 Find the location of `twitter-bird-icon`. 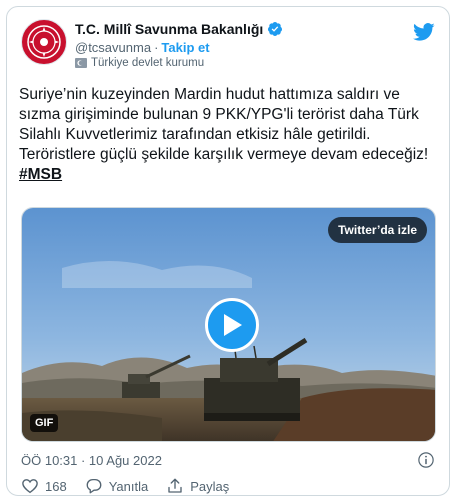

twitter-bird-icon is located at coordinates (424, 32).